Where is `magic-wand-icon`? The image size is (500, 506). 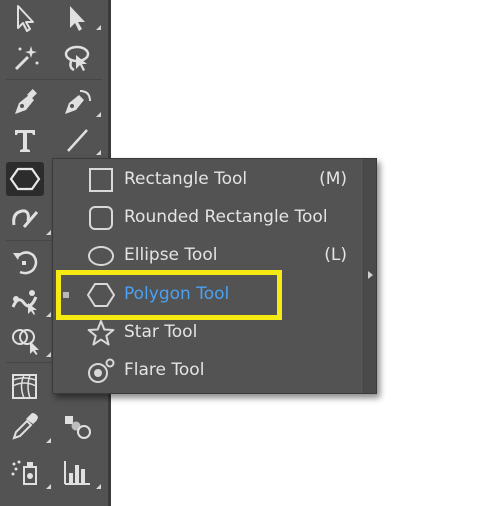 magic-wand-icon is located at coordinates (26, 58).